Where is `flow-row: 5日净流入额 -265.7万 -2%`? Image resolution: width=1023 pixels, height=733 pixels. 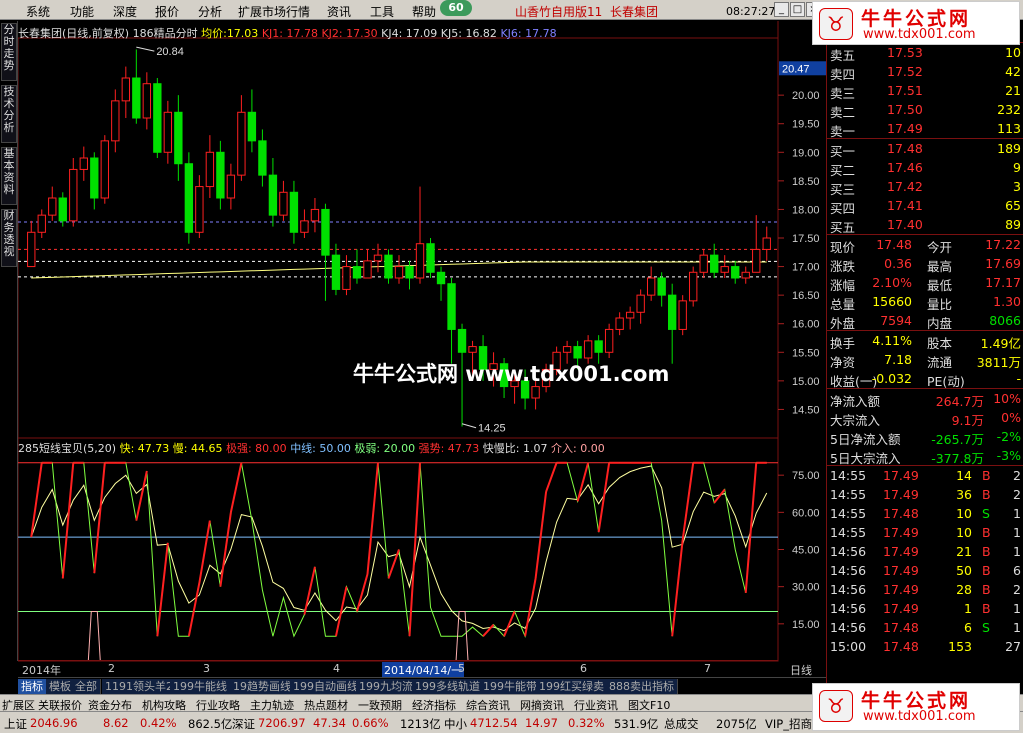 flow-row: 5日净流入额 -265.7万 -2% is located at coordinates (925, 437).